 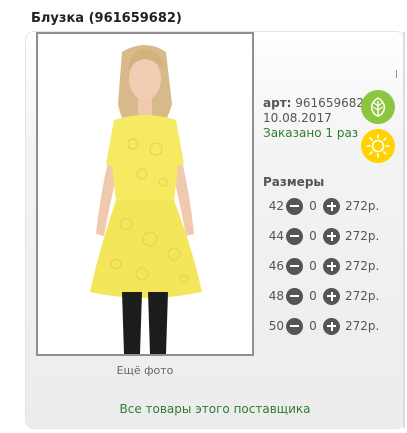 I want to click on product-info: арт: 961659682 10.08.2017 Заказано 1 раз, so click(x=313, y=118).